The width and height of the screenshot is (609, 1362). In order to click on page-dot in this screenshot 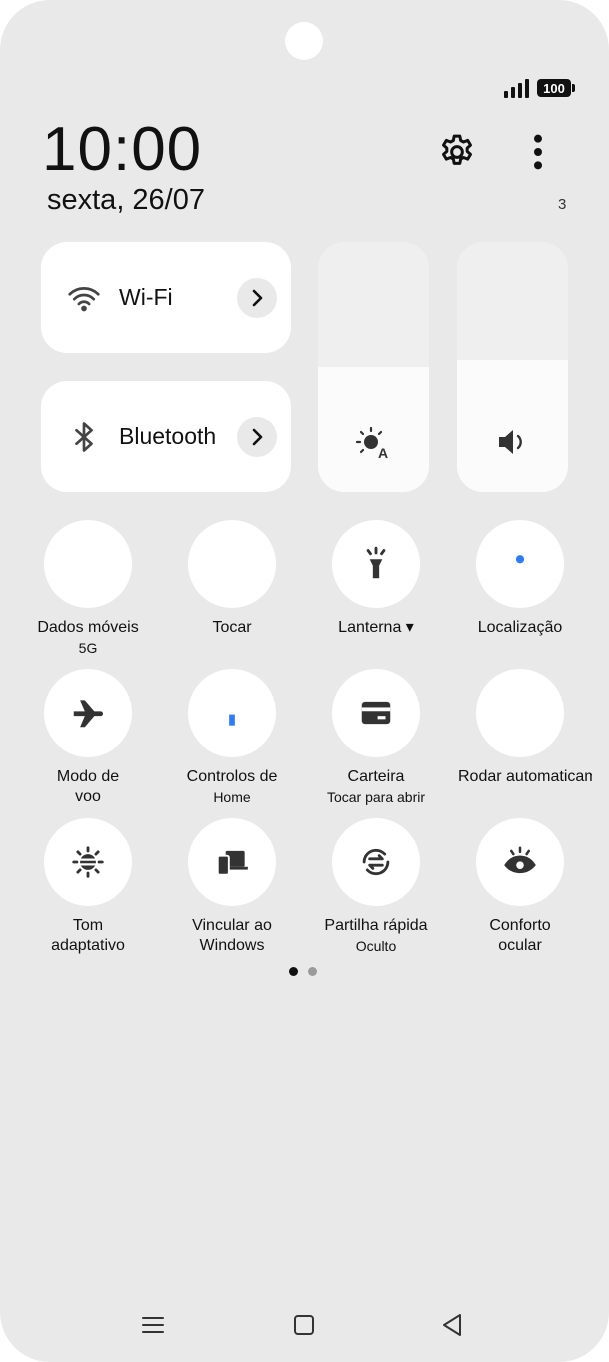, I will do `click(312, 971)`.